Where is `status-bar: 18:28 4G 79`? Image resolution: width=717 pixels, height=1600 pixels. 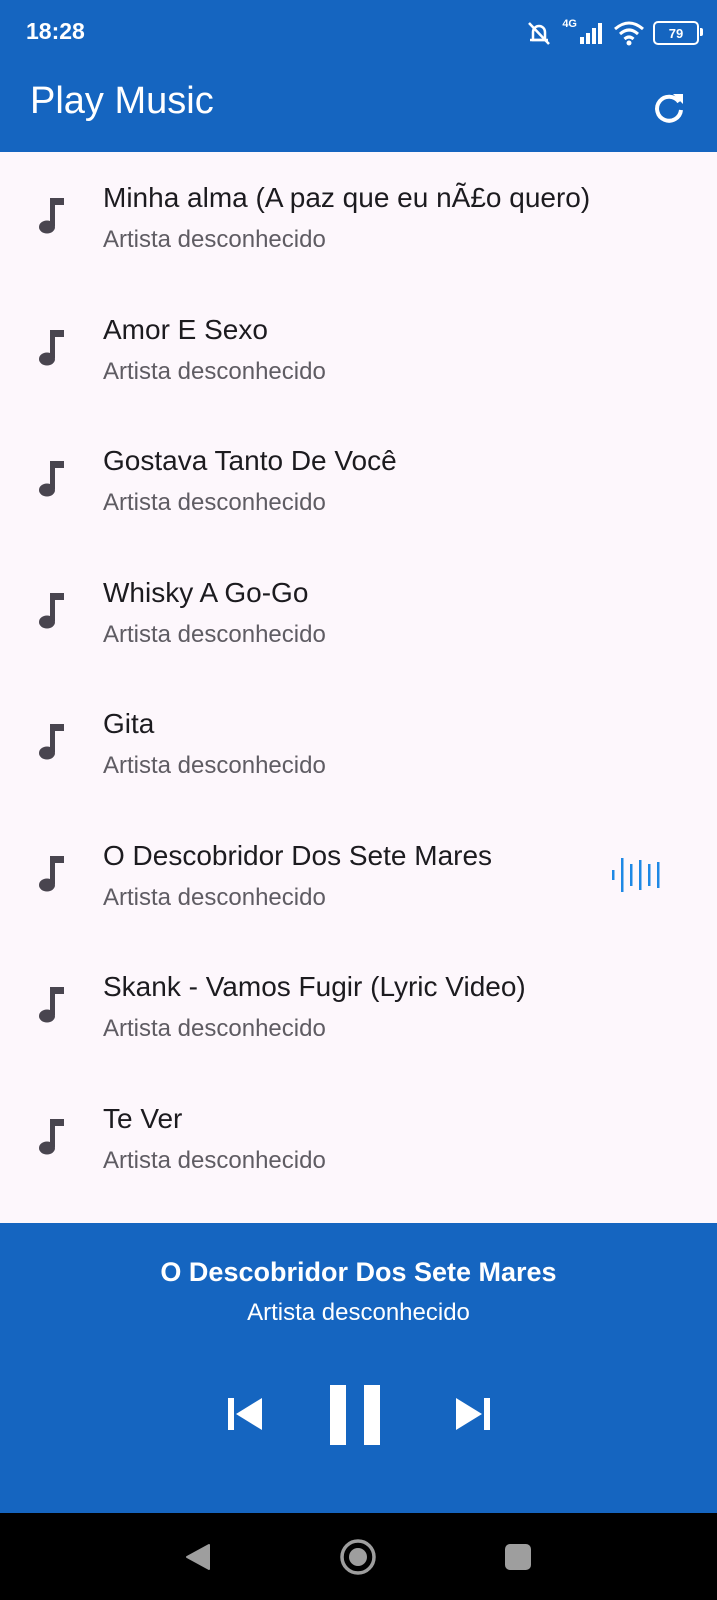 status-bar: 18:28 4G 79 is located at coordinates (358, 33).